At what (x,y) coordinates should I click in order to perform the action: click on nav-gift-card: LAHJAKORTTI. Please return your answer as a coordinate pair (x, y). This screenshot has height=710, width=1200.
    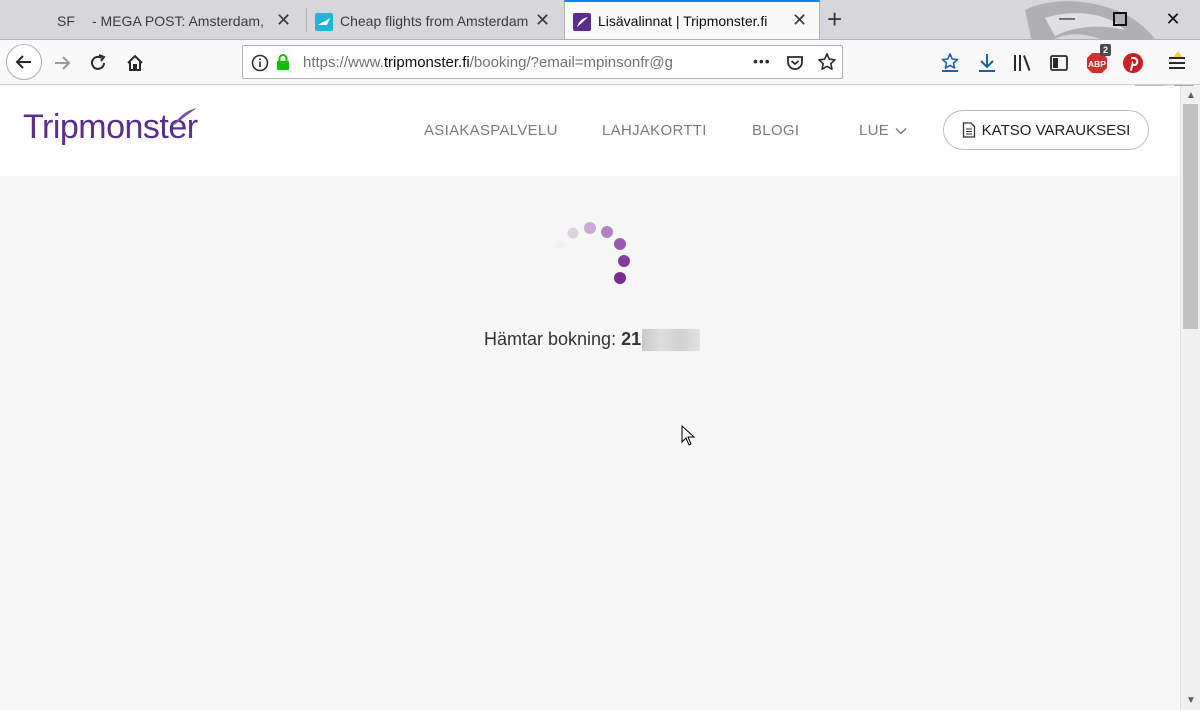
    Looking at the image, I should click on (654, 130).